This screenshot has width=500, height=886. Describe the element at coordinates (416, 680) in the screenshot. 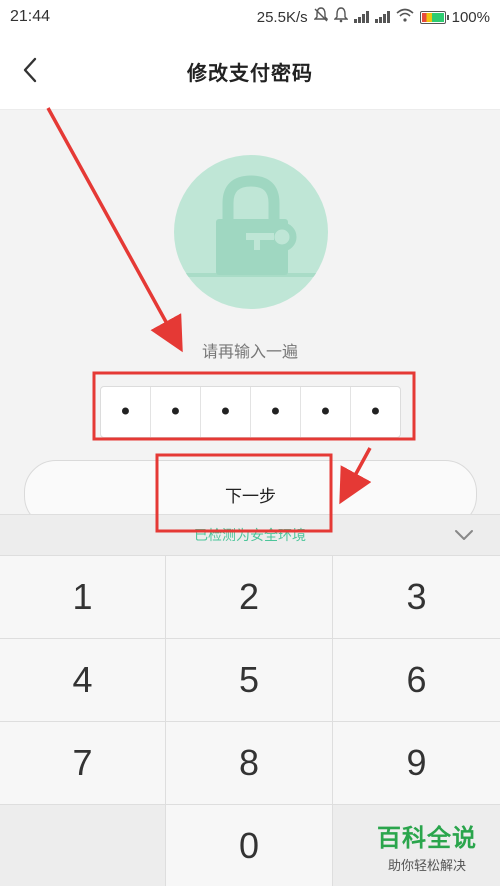

I see `key-6: 6` at that location.